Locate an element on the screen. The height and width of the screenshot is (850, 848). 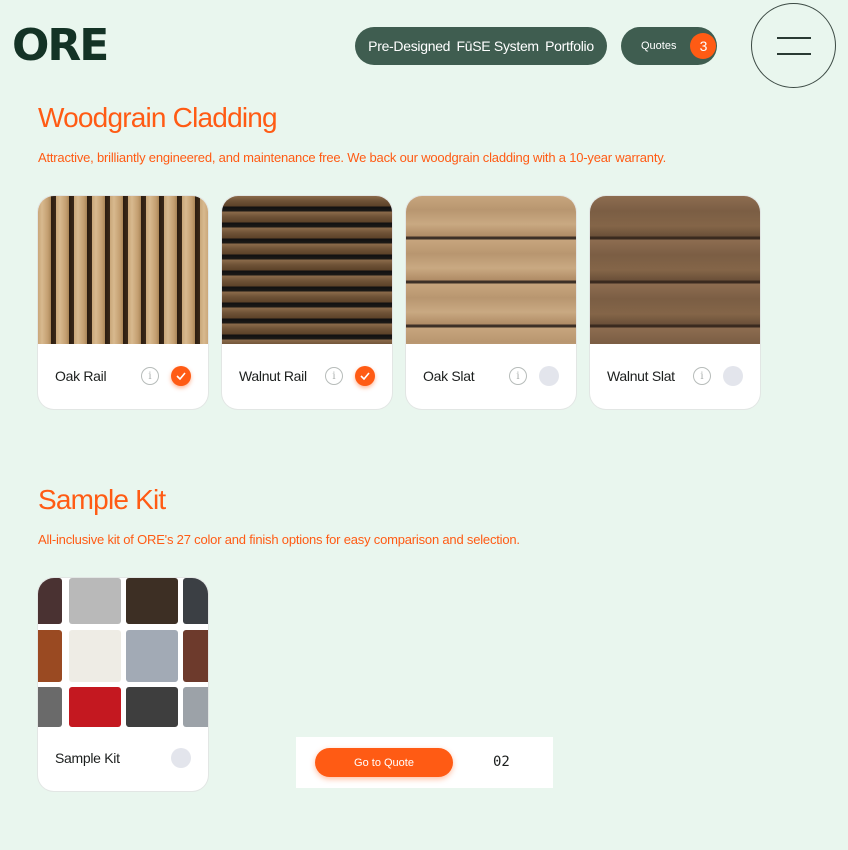
product-card-oak-slat: Oak Slat i is located at coordinates (491, 302).